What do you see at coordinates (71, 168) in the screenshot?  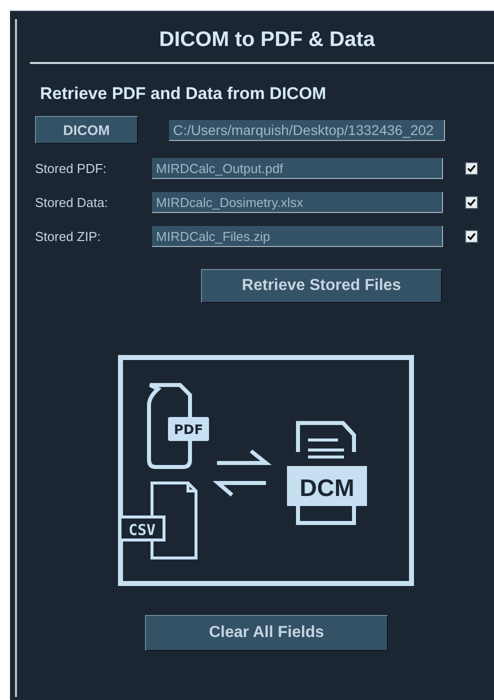 I see `field-label: Stored PDF:` at bounding box center [71, 168].